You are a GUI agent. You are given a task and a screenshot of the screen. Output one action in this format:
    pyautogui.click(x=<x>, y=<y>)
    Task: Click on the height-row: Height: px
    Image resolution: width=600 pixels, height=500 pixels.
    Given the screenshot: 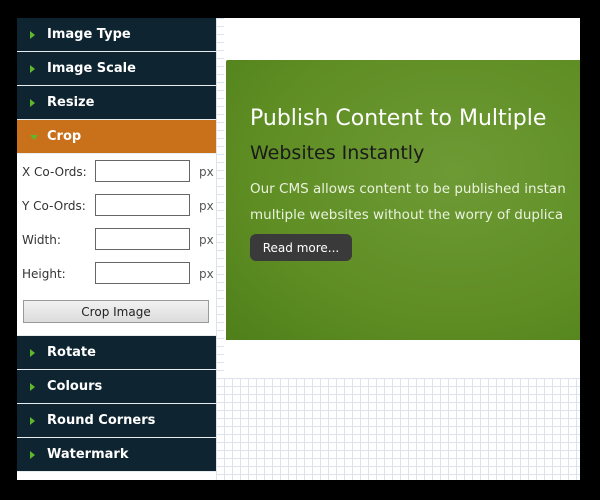 What is the action you would take?
    pyautogui.click(x=118, y=274)
    